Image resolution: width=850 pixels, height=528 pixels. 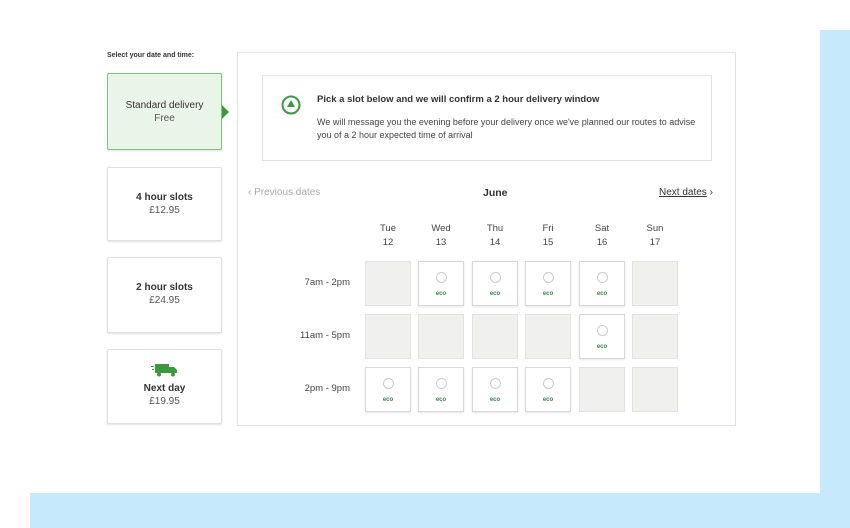 What do you see at coordinates (495, 242) in the screenshot?
I see `day-date: 14` at bounding box center [495, 242].